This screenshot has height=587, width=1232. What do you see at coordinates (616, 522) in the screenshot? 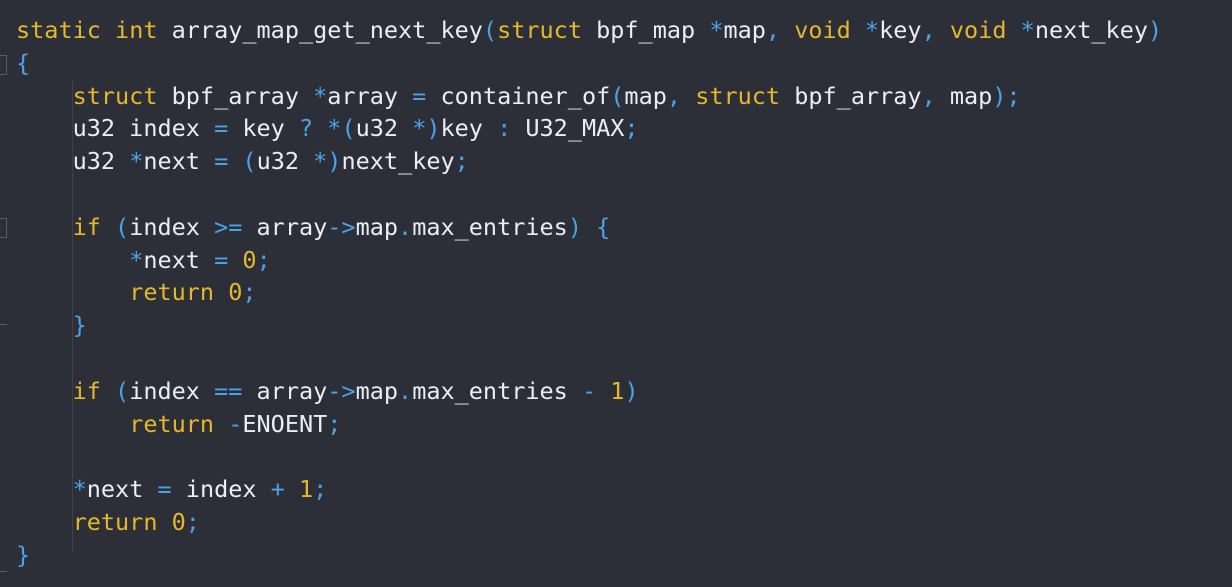
I see `code-line: return 0;` at bounding box center [616, 522].